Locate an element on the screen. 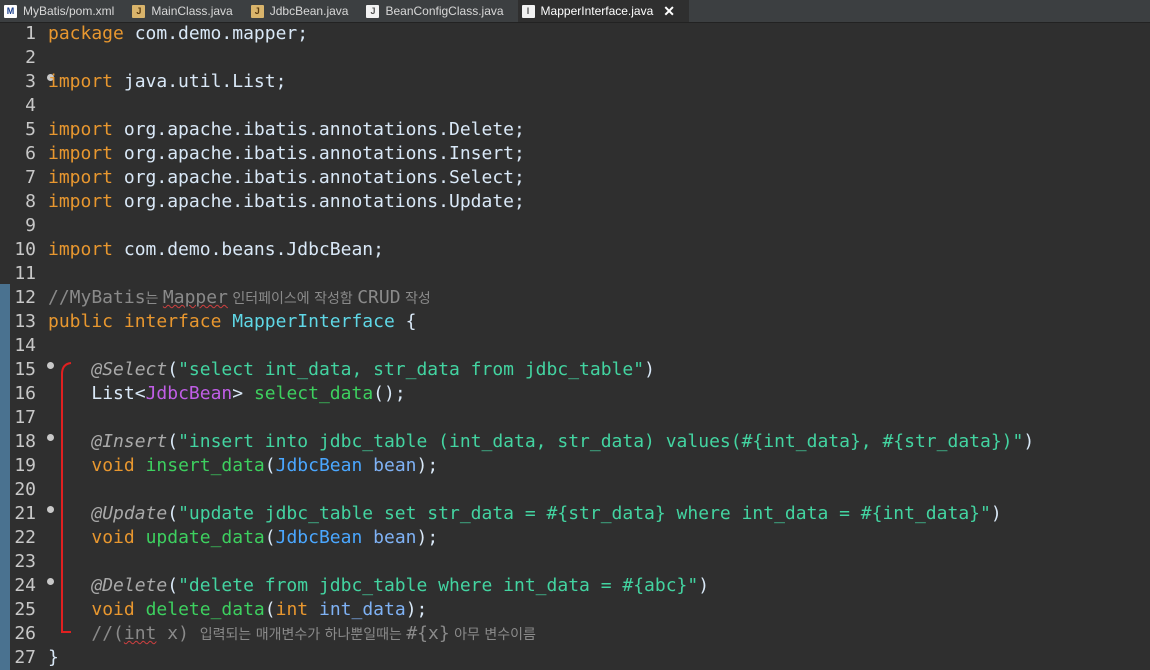  line-number: 22 is located at coordinates (25, 537).